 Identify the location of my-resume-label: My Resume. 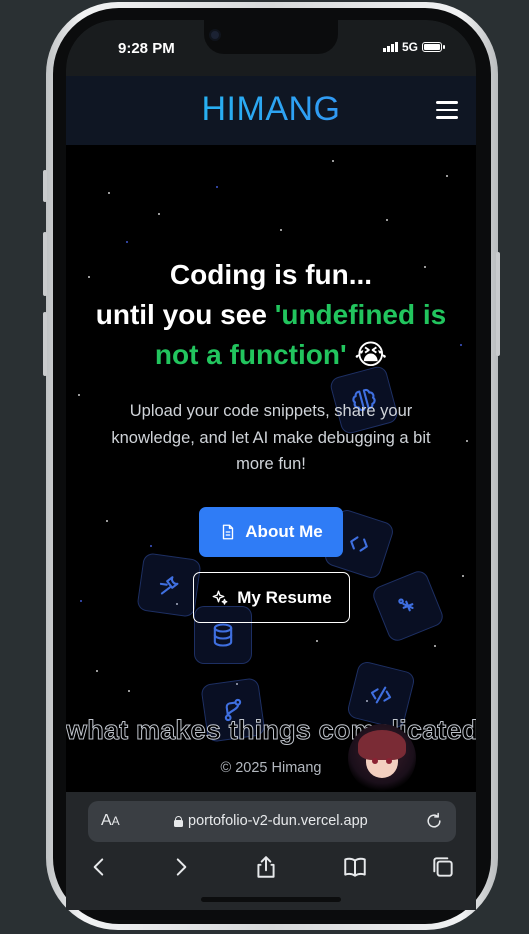
(284, 597).